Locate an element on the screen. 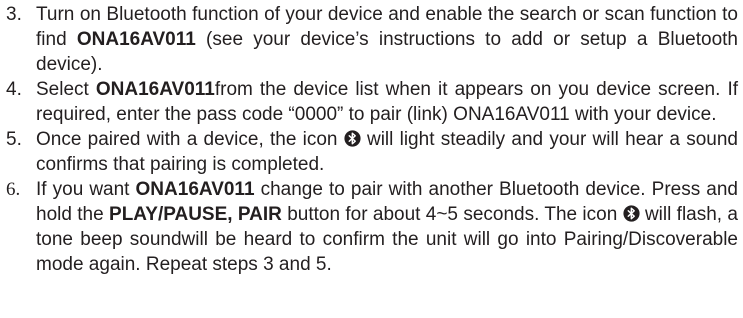  step-text: If you want is located at coordinates (86, 189).